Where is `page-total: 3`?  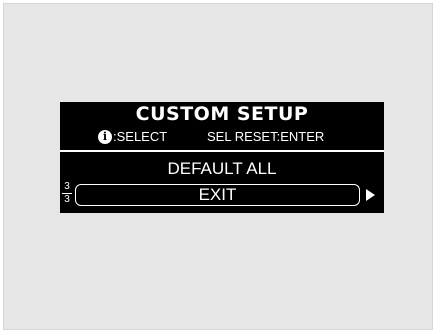 page-total: 3 is located at coordinates (67, 199).